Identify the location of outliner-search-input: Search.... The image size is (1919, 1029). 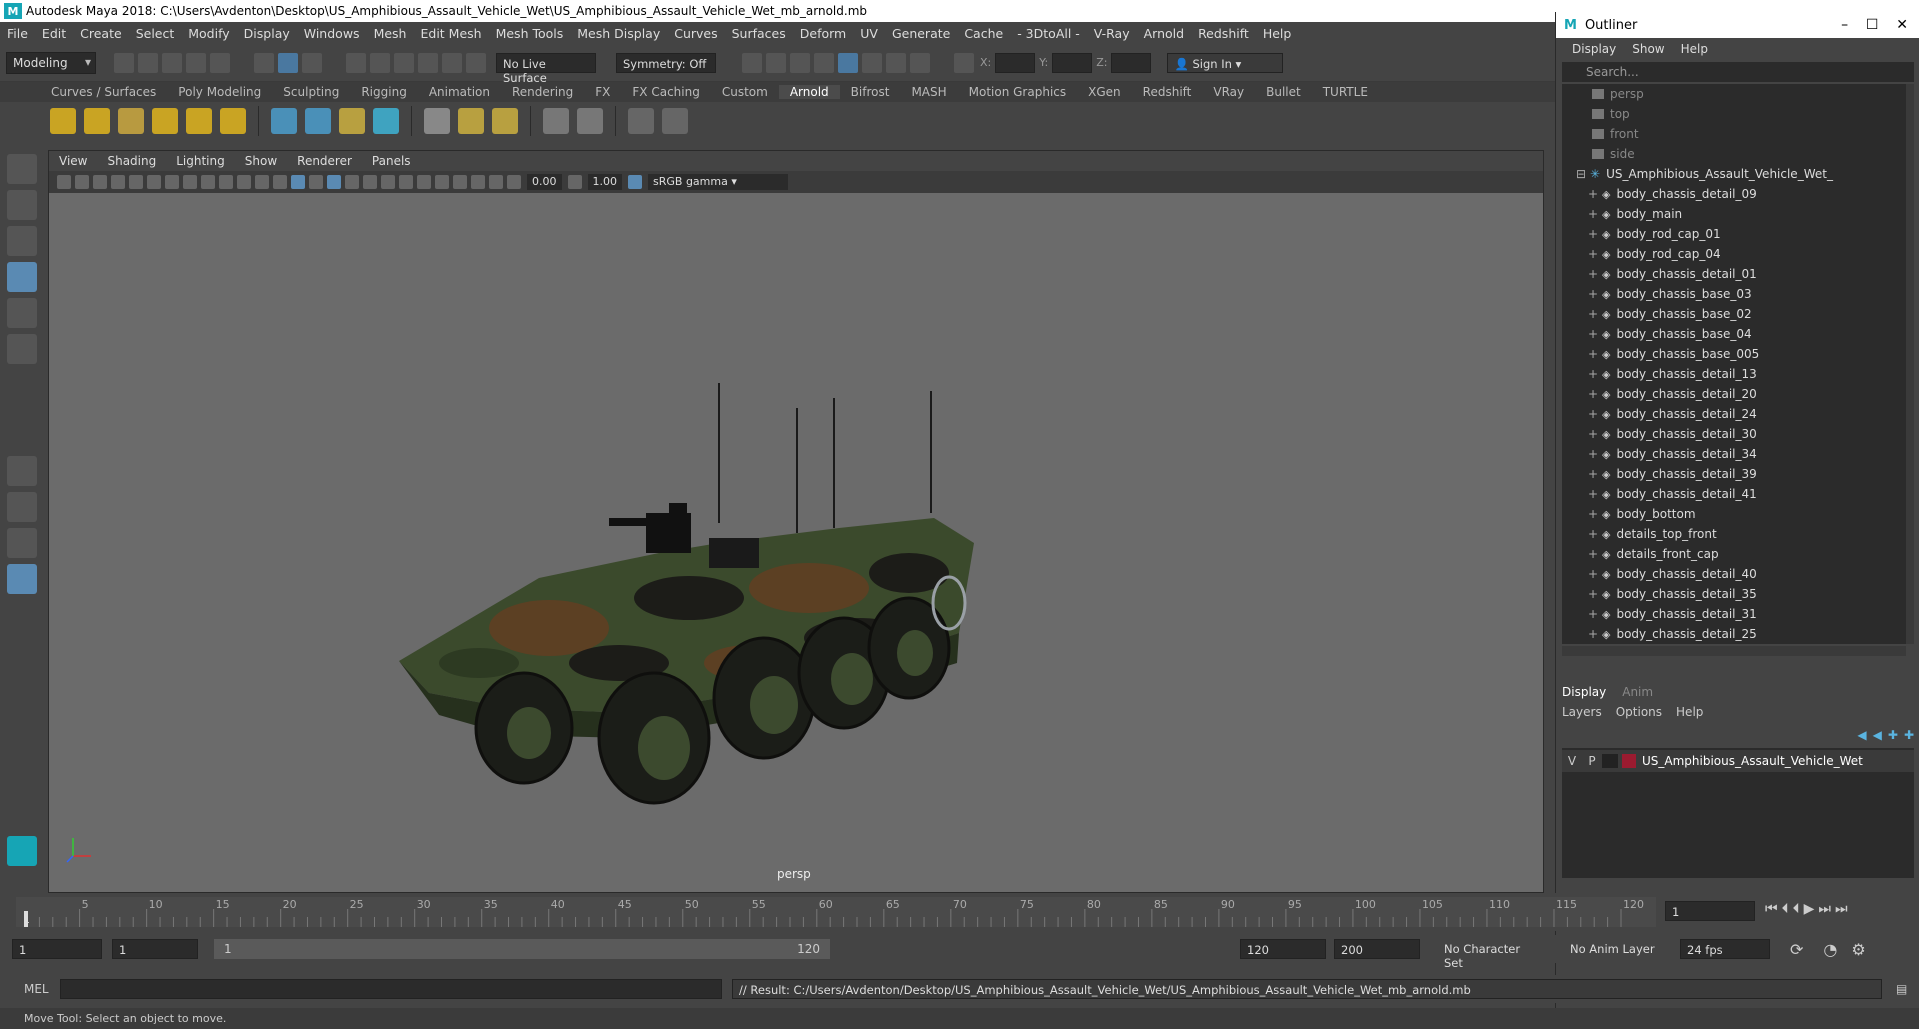
(1738, 72).